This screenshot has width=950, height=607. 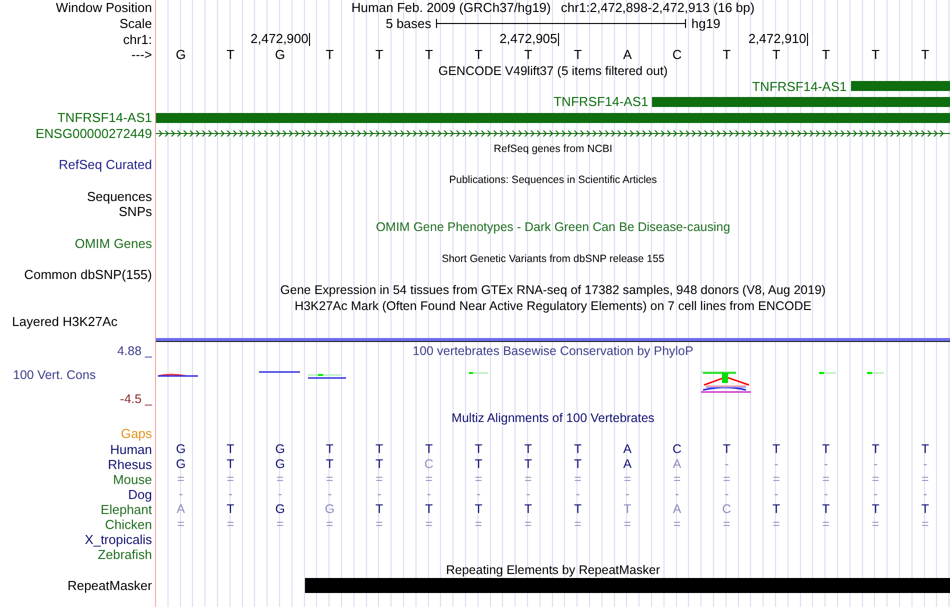 I want to click on track-label: Chicken, so click(x=128, y=524).